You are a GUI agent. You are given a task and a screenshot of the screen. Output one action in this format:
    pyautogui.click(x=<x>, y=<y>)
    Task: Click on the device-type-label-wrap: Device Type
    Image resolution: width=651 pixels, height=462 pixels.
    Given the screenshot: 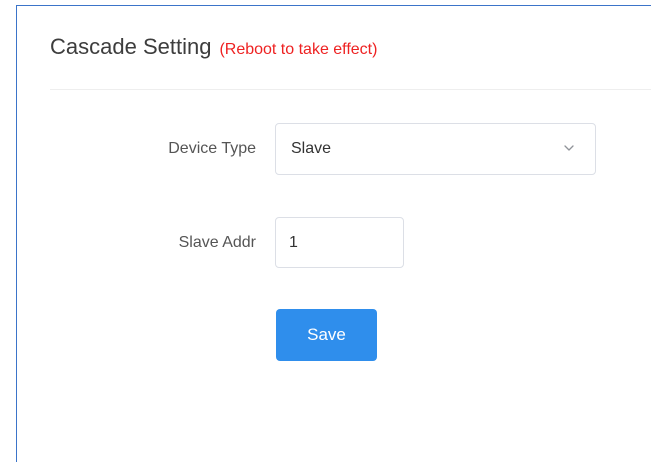 What is the action you would take?
    pyautogui.click(x=128, y=149)
    